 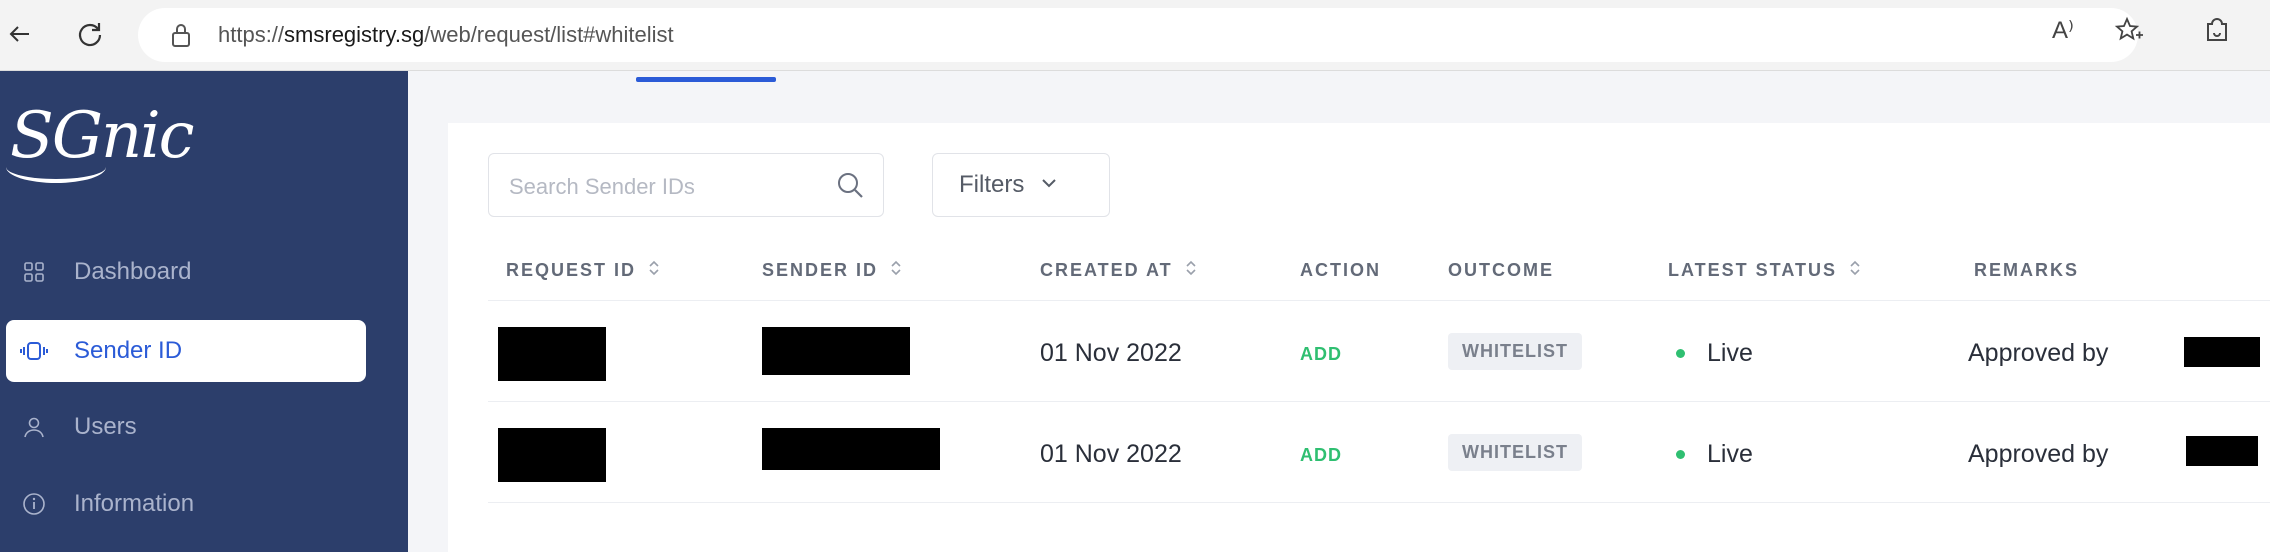 What do you see at coordinates (1752, 270) in the screenshot?
I see `column-header-label: LATEST STATUS` at bounding box center [1752, 270].